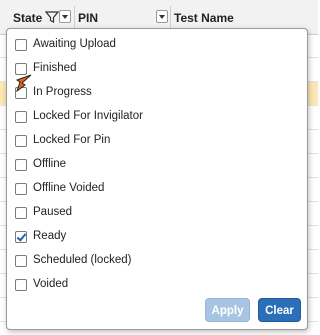  What do you see at coordinates (227, 310) in the screenshot?
I see `apply-button: Apply` at bounding box center [227, 310].